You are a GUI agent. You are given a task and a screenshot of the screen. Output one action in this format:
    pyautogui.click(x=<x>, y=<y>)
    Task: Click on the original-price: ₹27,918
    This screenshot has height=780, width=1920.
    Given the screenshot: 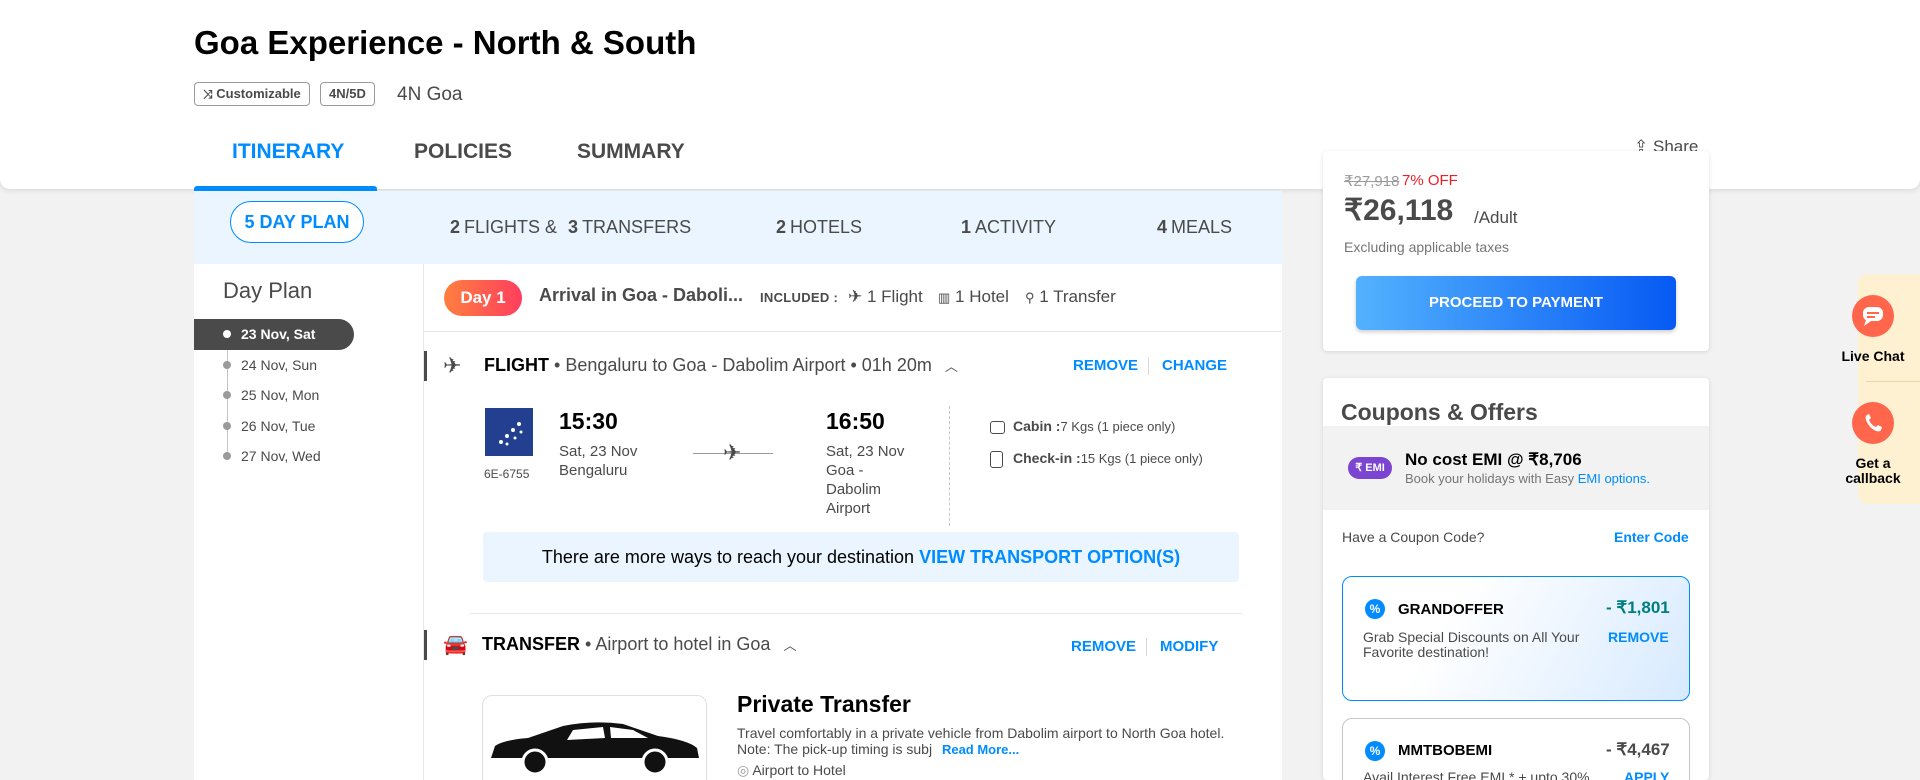 What is the action you would take?
    pyautogui.click(x=1372, y=181)
    